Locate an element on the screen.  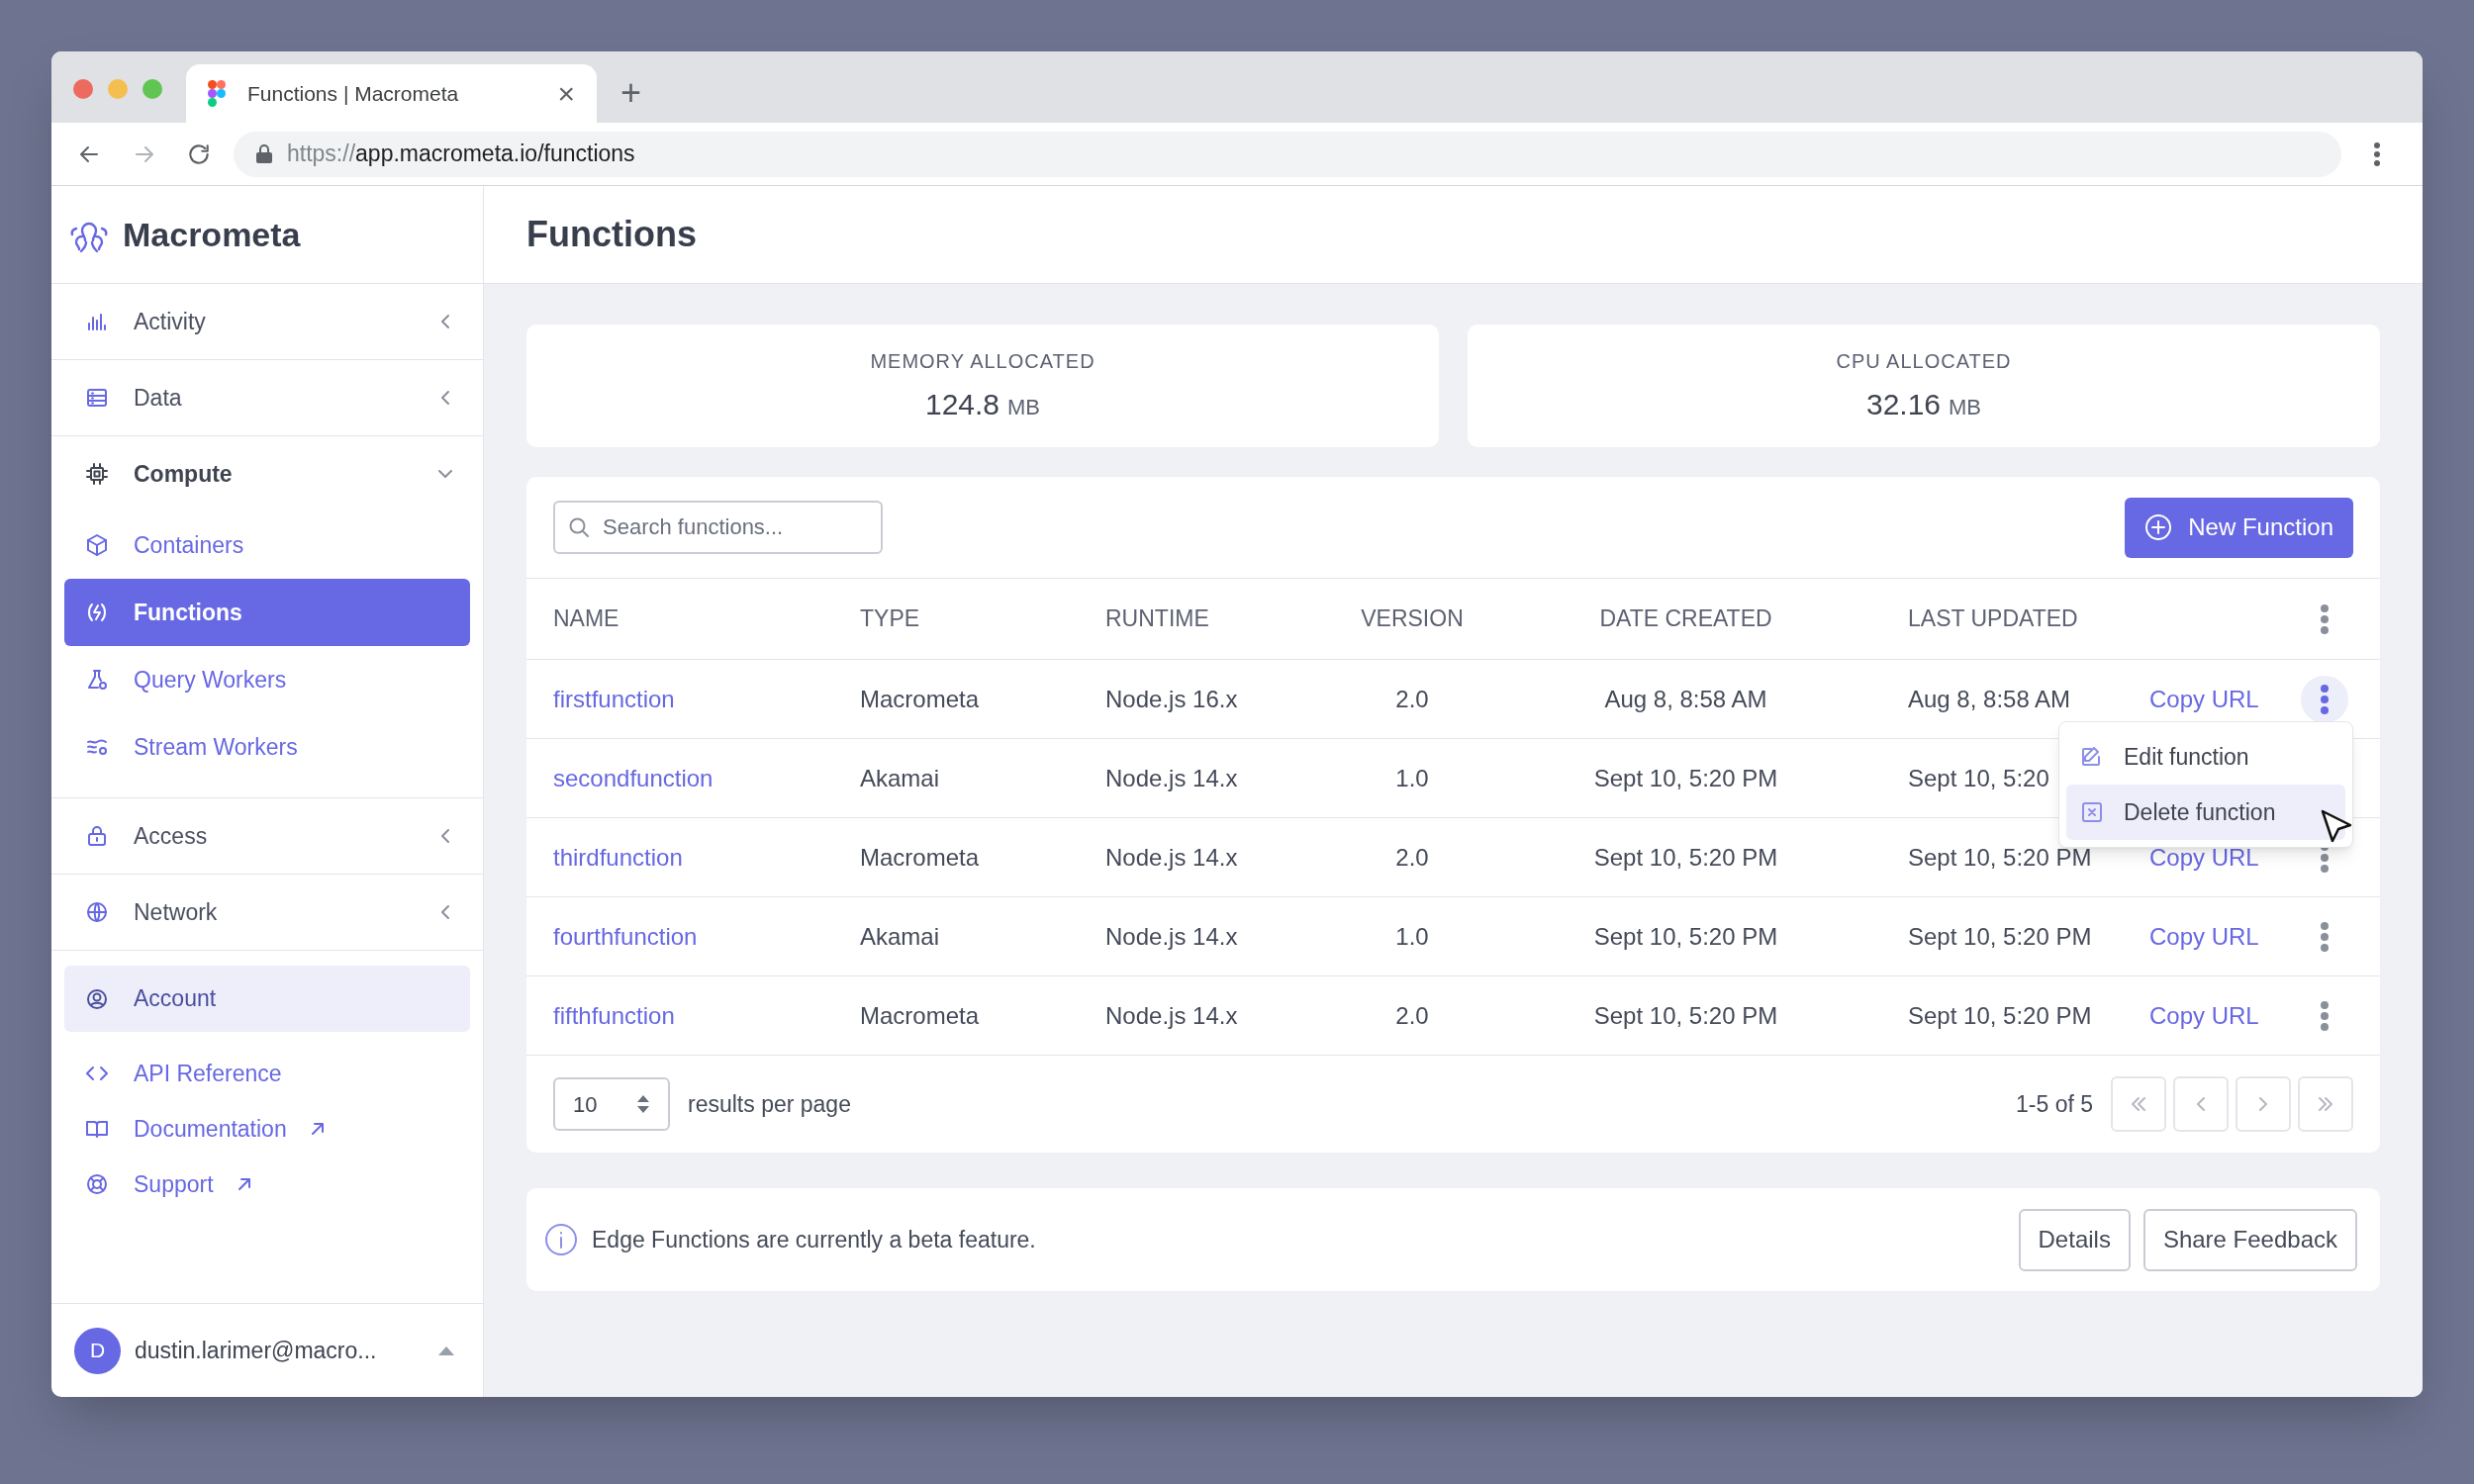
menu-item: Edit function is located at coordinates (2206, 757).